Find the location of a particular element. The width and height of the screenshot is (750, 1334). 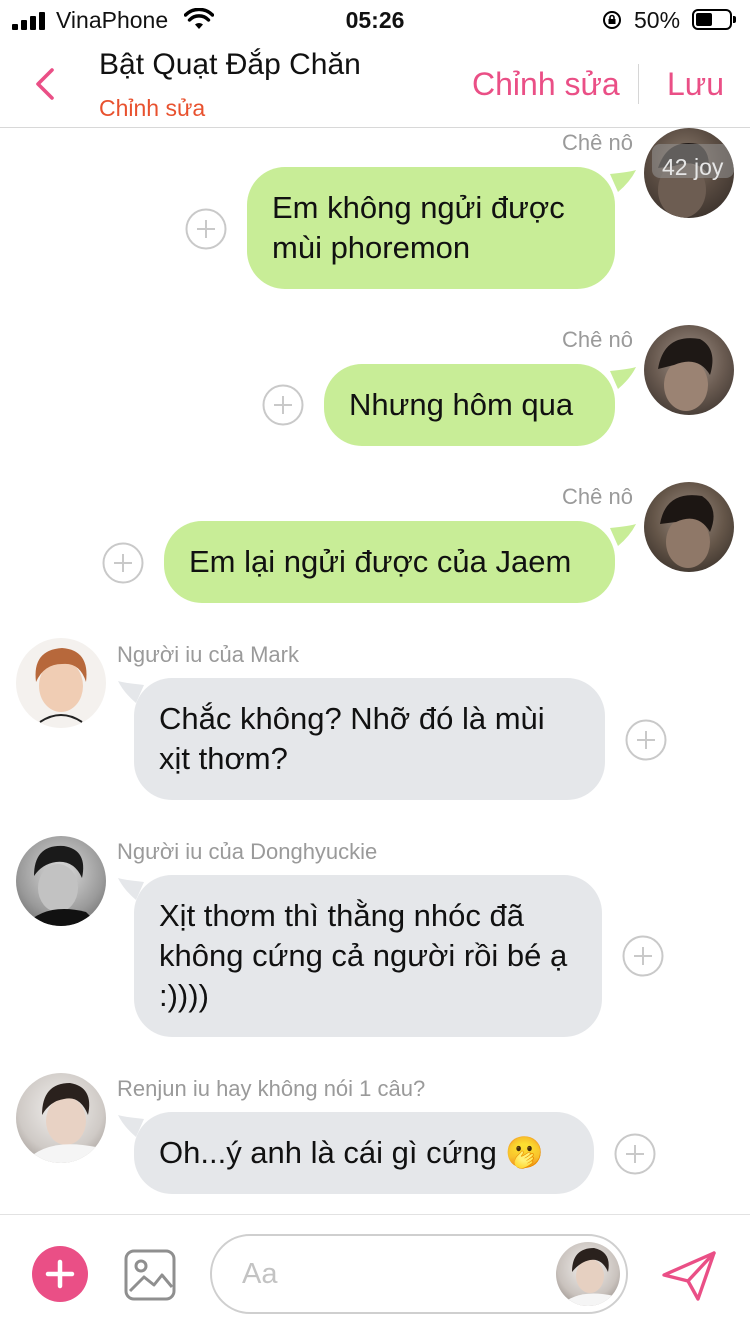

sender-name: Renjun iu hay không nói 1 câu? is located at coordinates (271, 1088).